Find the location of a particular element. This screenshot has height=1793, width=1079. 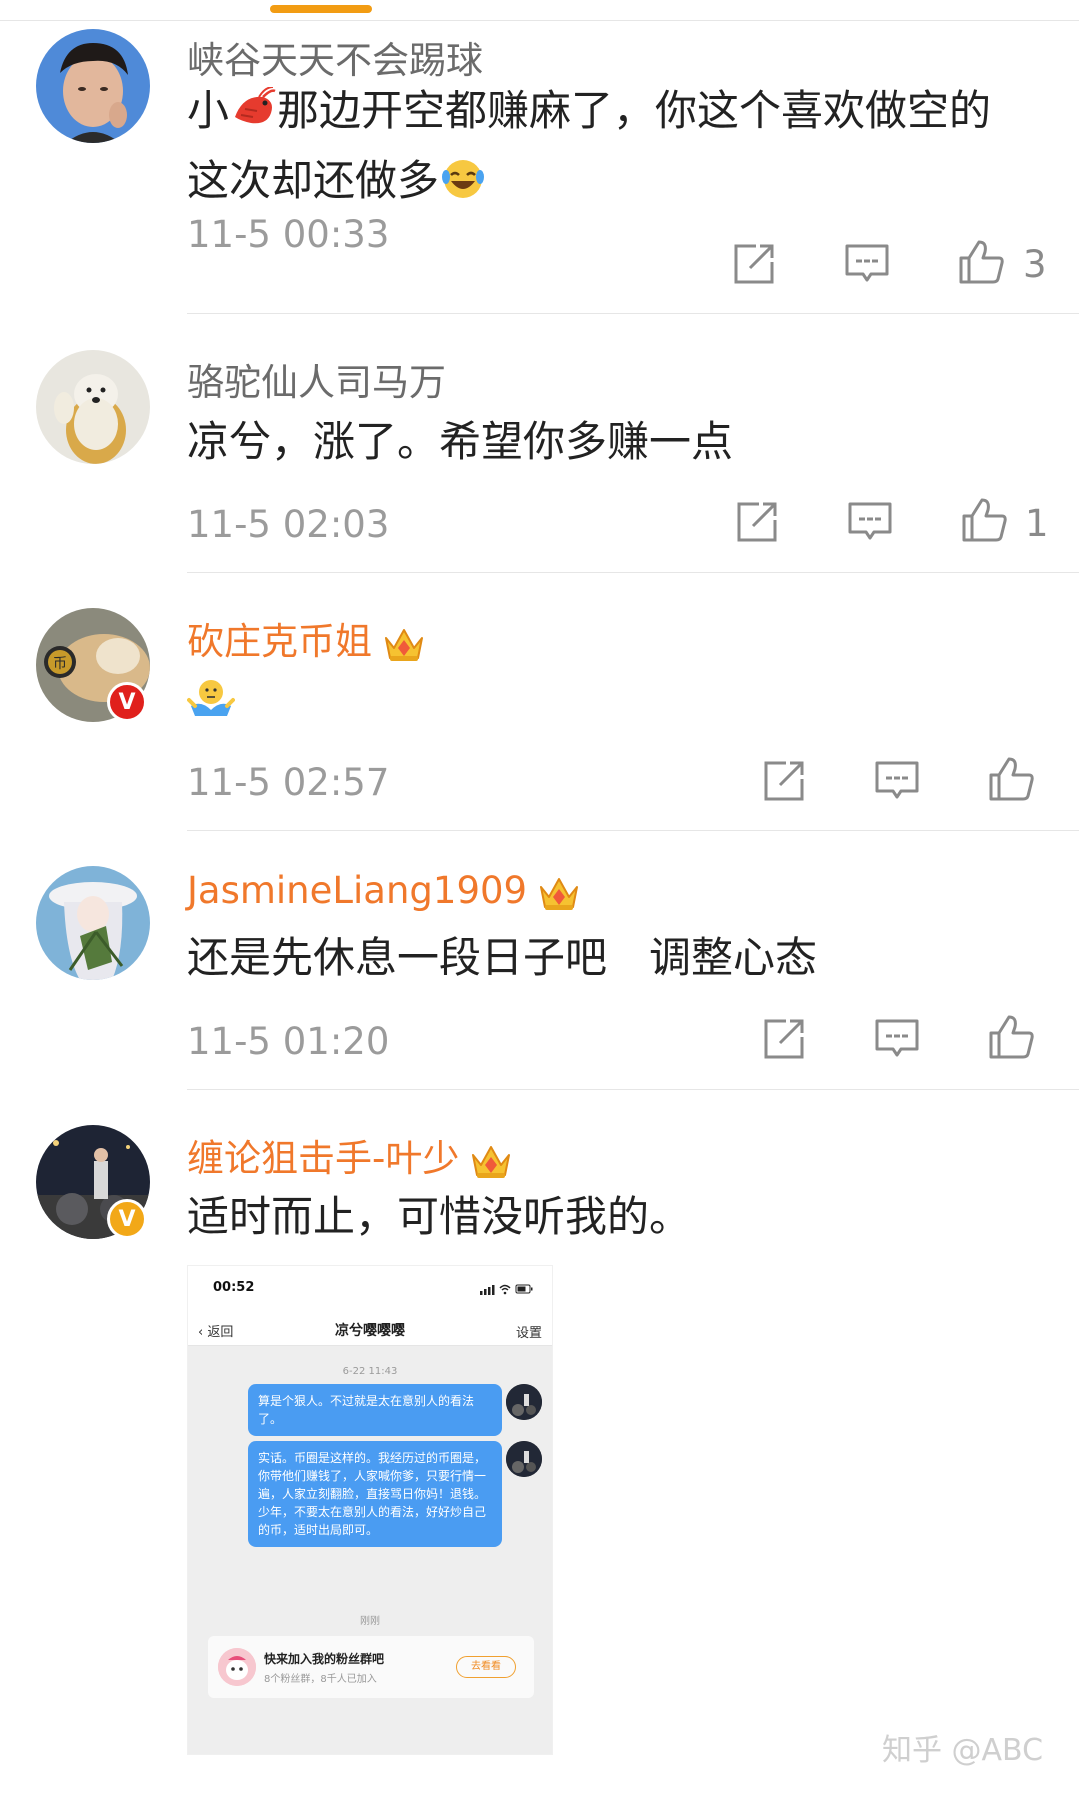

watermark: 知乎 @ABC is located at coordinates (963, 1750).